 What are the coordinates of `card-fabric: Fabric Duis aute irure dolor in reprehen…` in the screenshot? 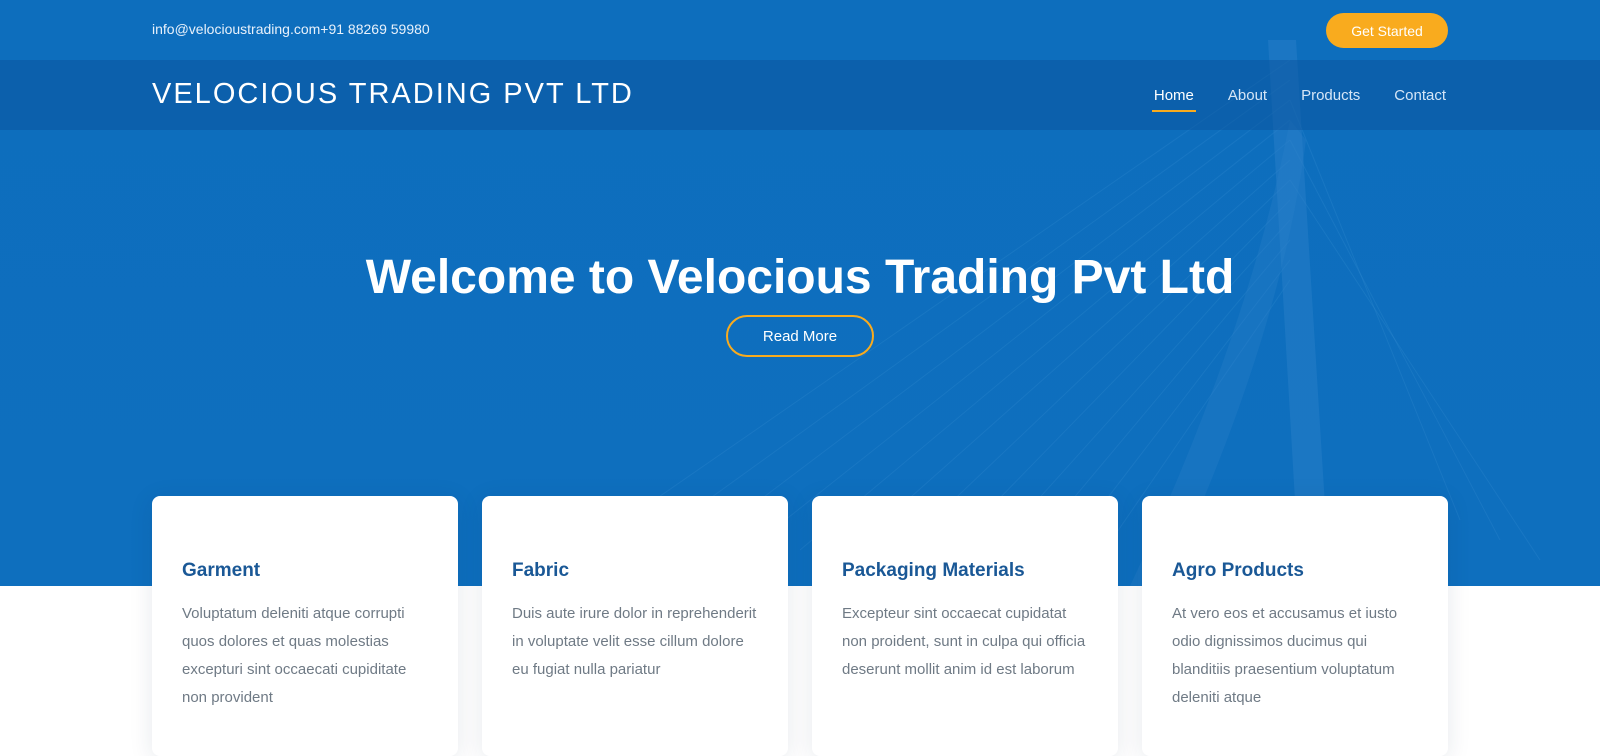 It's located at (635, 626).